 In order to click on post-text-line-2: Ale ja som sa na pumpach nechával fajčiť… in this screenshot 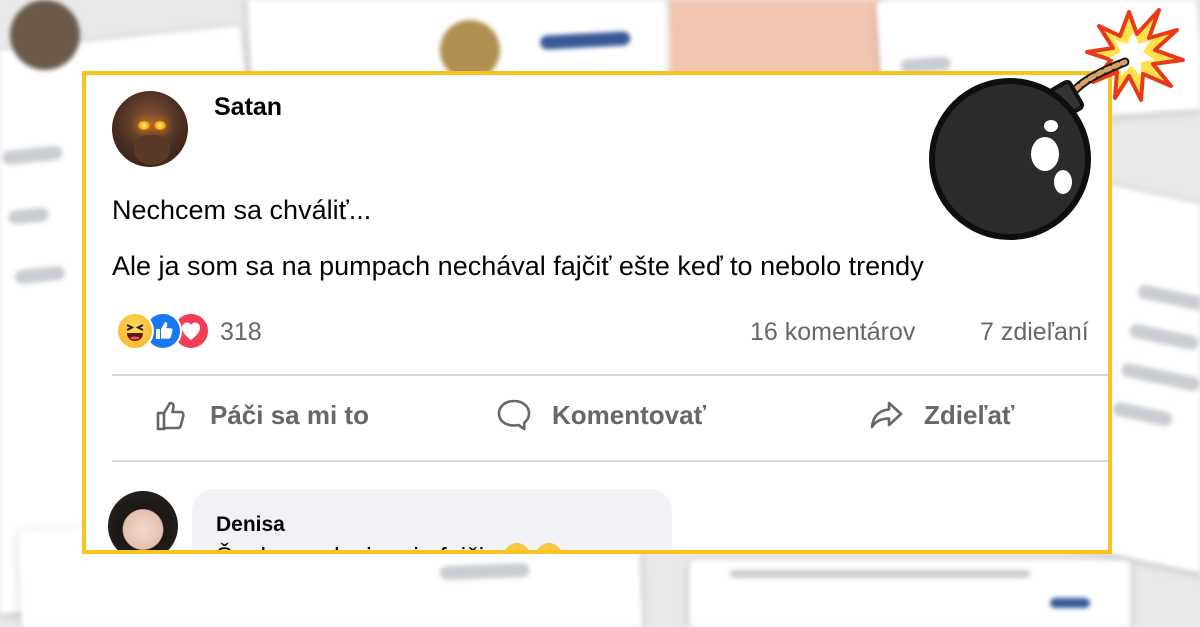, I will do `click(518, 266)`.